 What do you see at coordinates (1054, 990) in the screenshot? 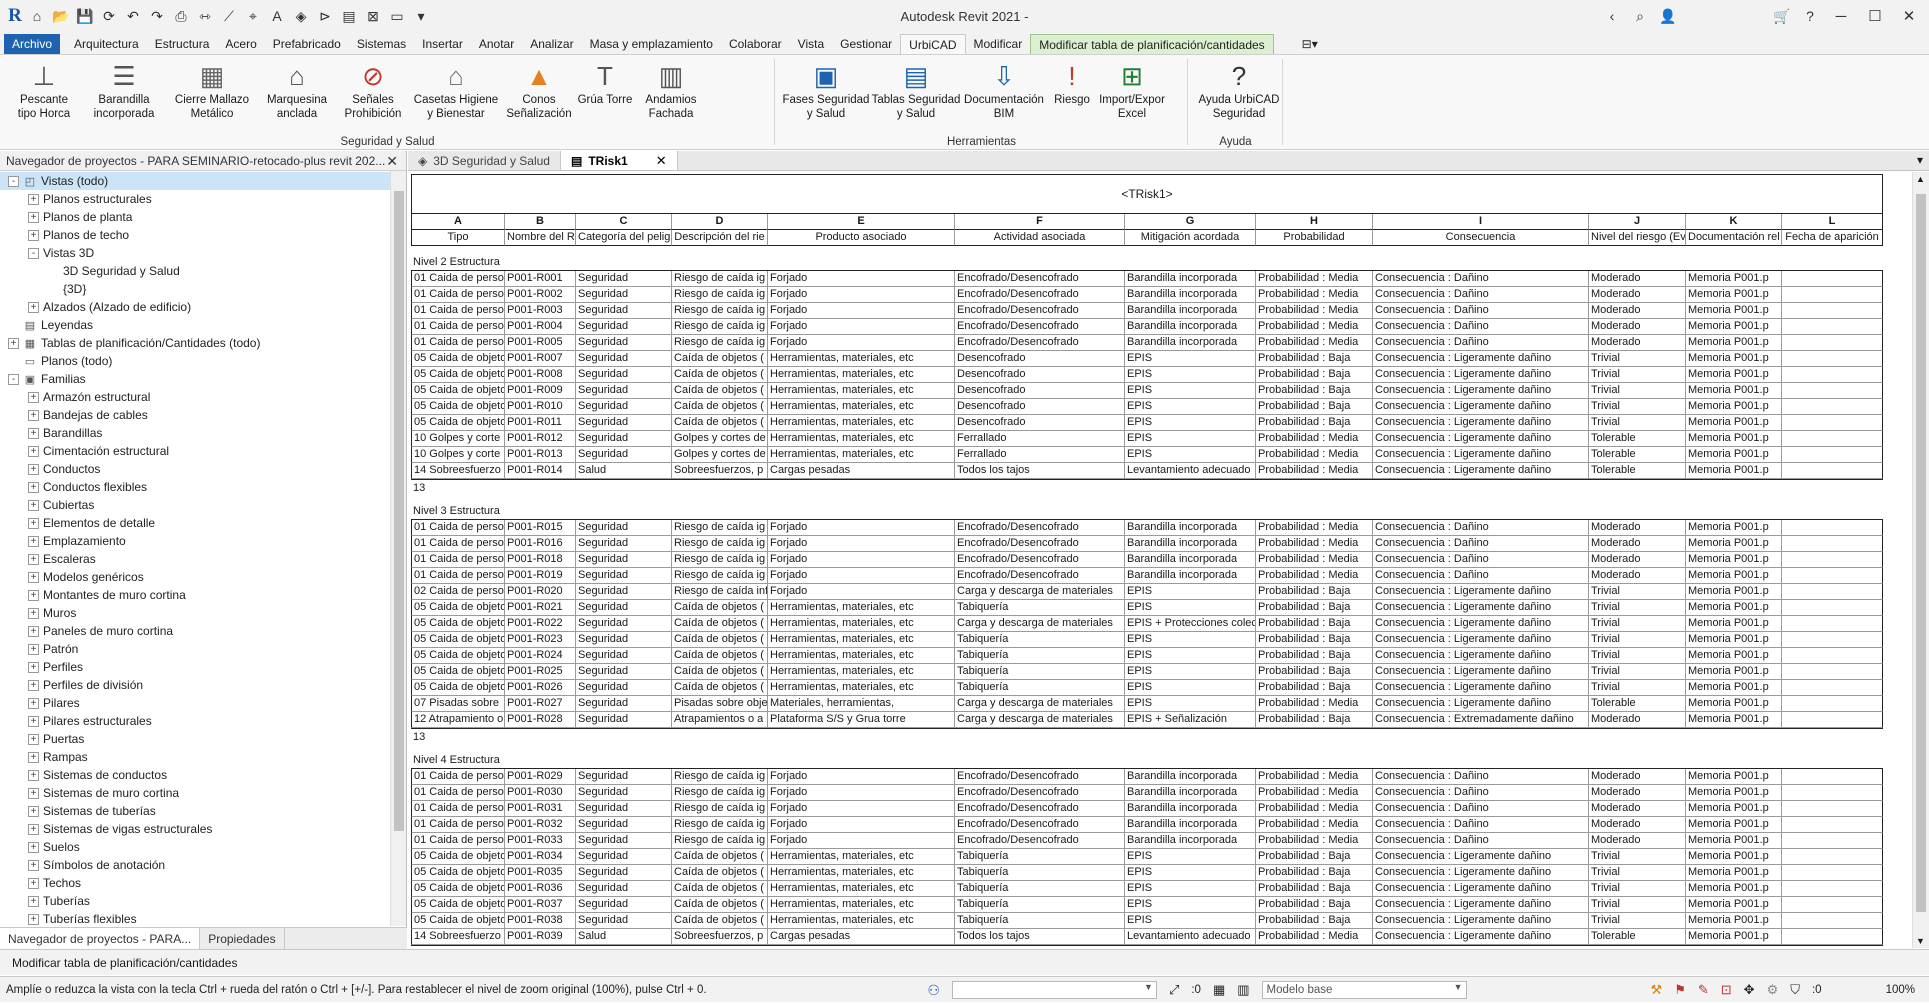
I see `workset-combo: ▼` at bounding box center [1054, 990].